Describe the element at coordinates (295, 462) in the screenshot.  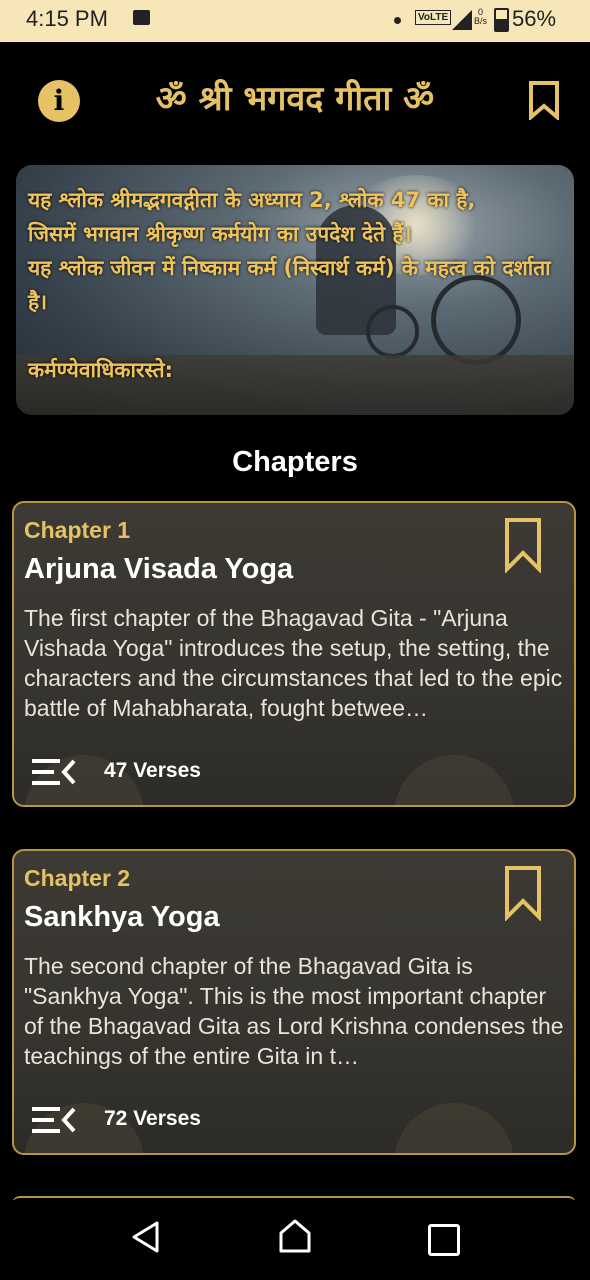
I see `section-title: Chapters` at that location.